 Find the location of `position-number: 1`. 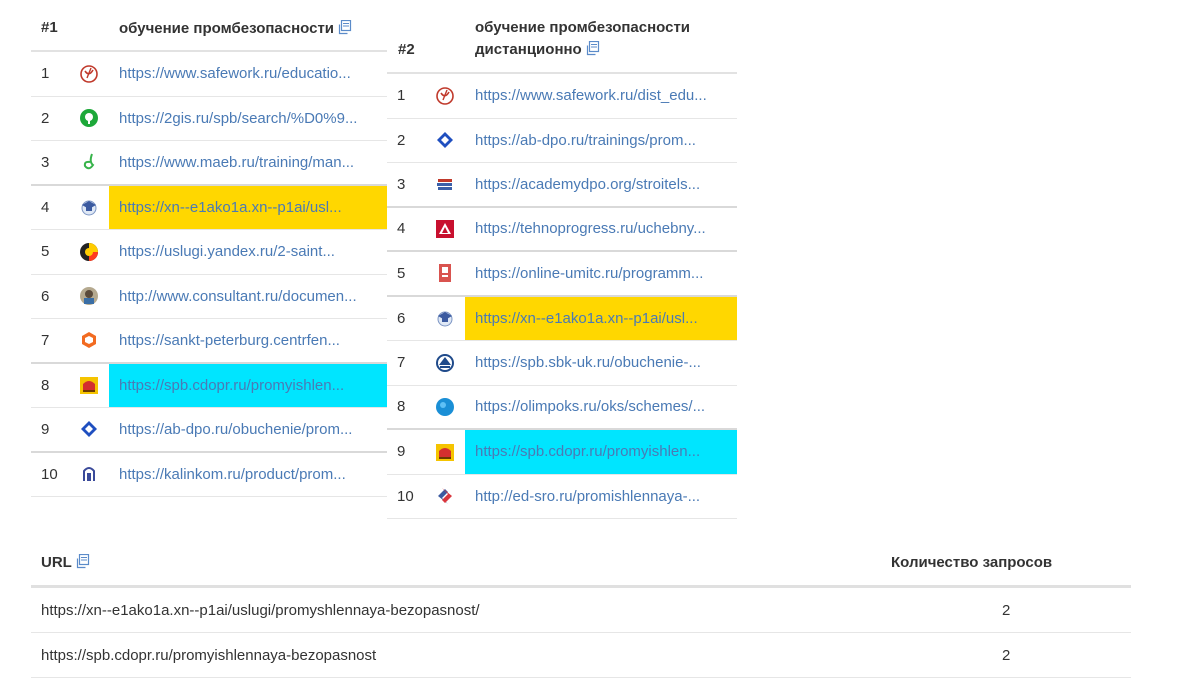

position-number: 1 is located at coordinates (401, 96).